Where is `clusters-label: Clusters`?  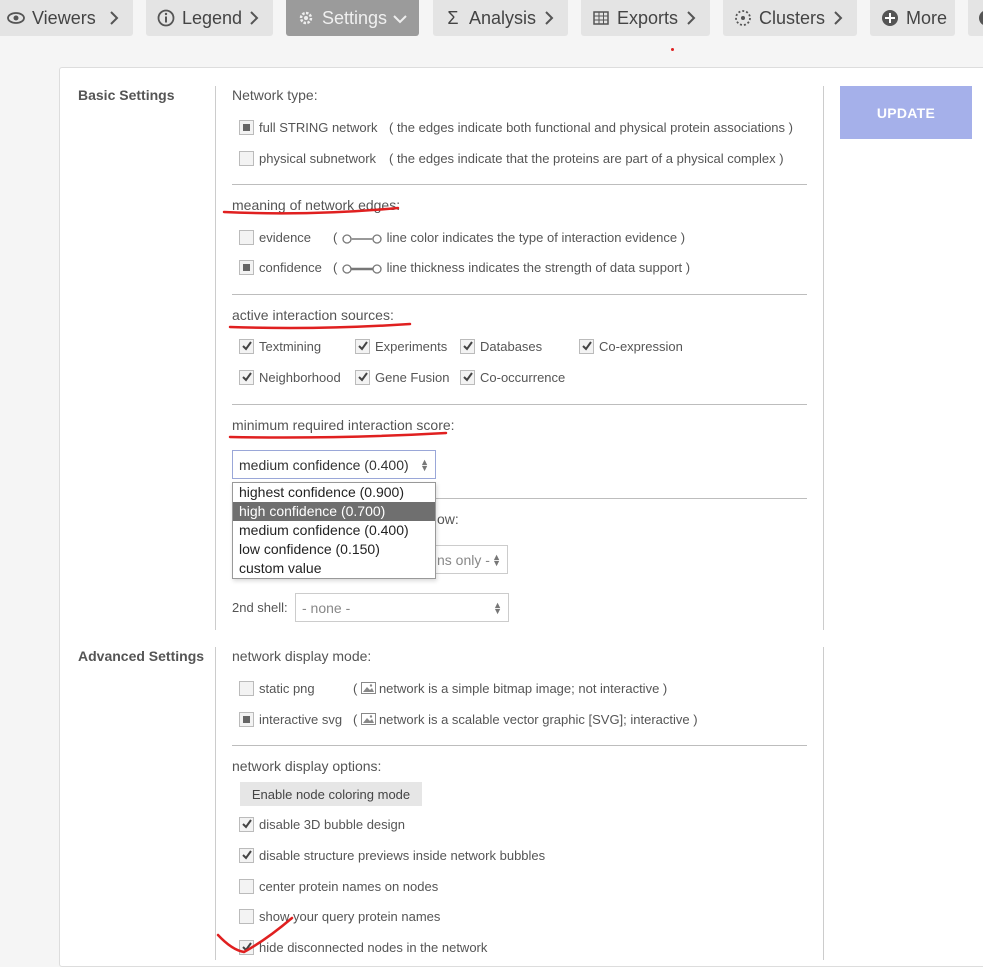 clusters-label: Clusters is located at coordinates (792, 17).